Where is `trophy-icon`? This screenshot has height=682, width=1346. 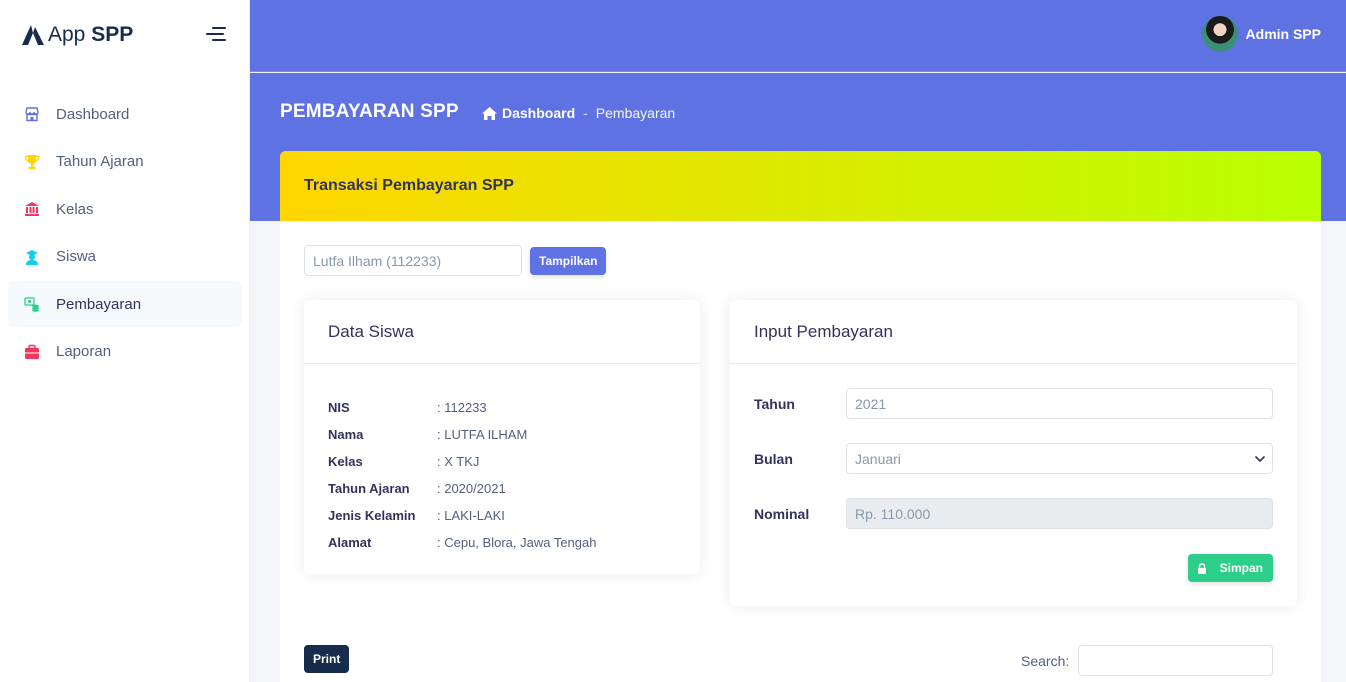
trophy-icon is located at coordinates (31, 161).